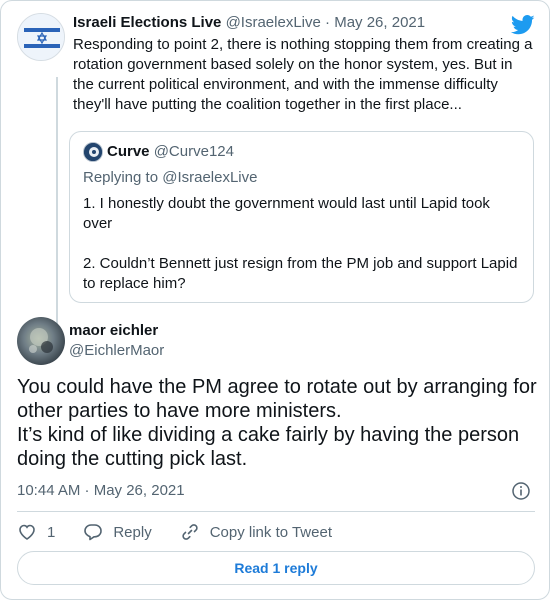 Image resolution: width=550 pixels, height=600 pixels. I want to click on main-handle: @EichlerMaor, so click(116, 351).